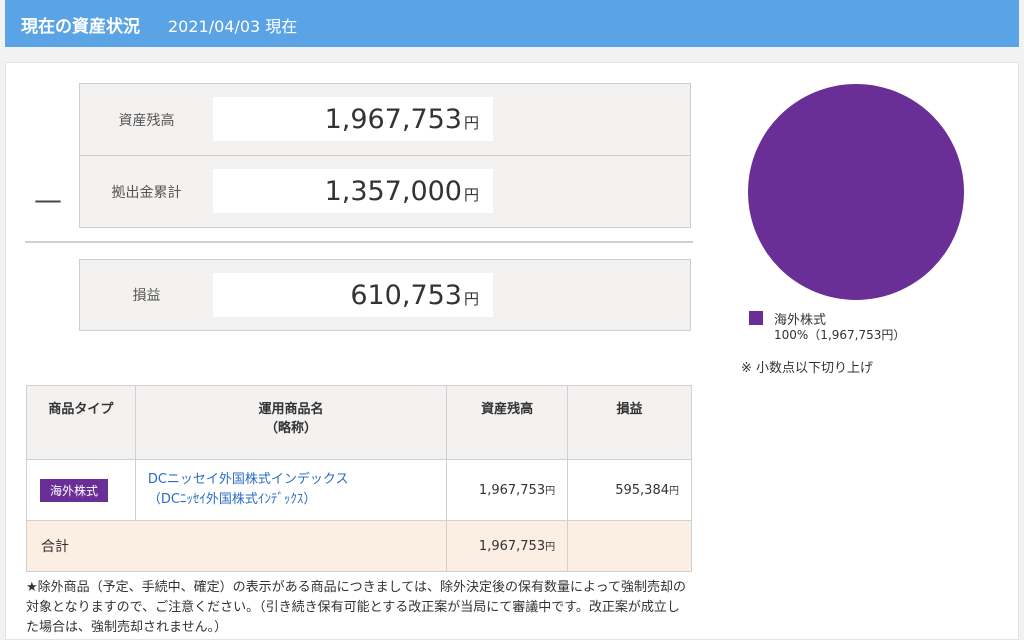  I want to click on minus-sign: —, so click(48, 199).